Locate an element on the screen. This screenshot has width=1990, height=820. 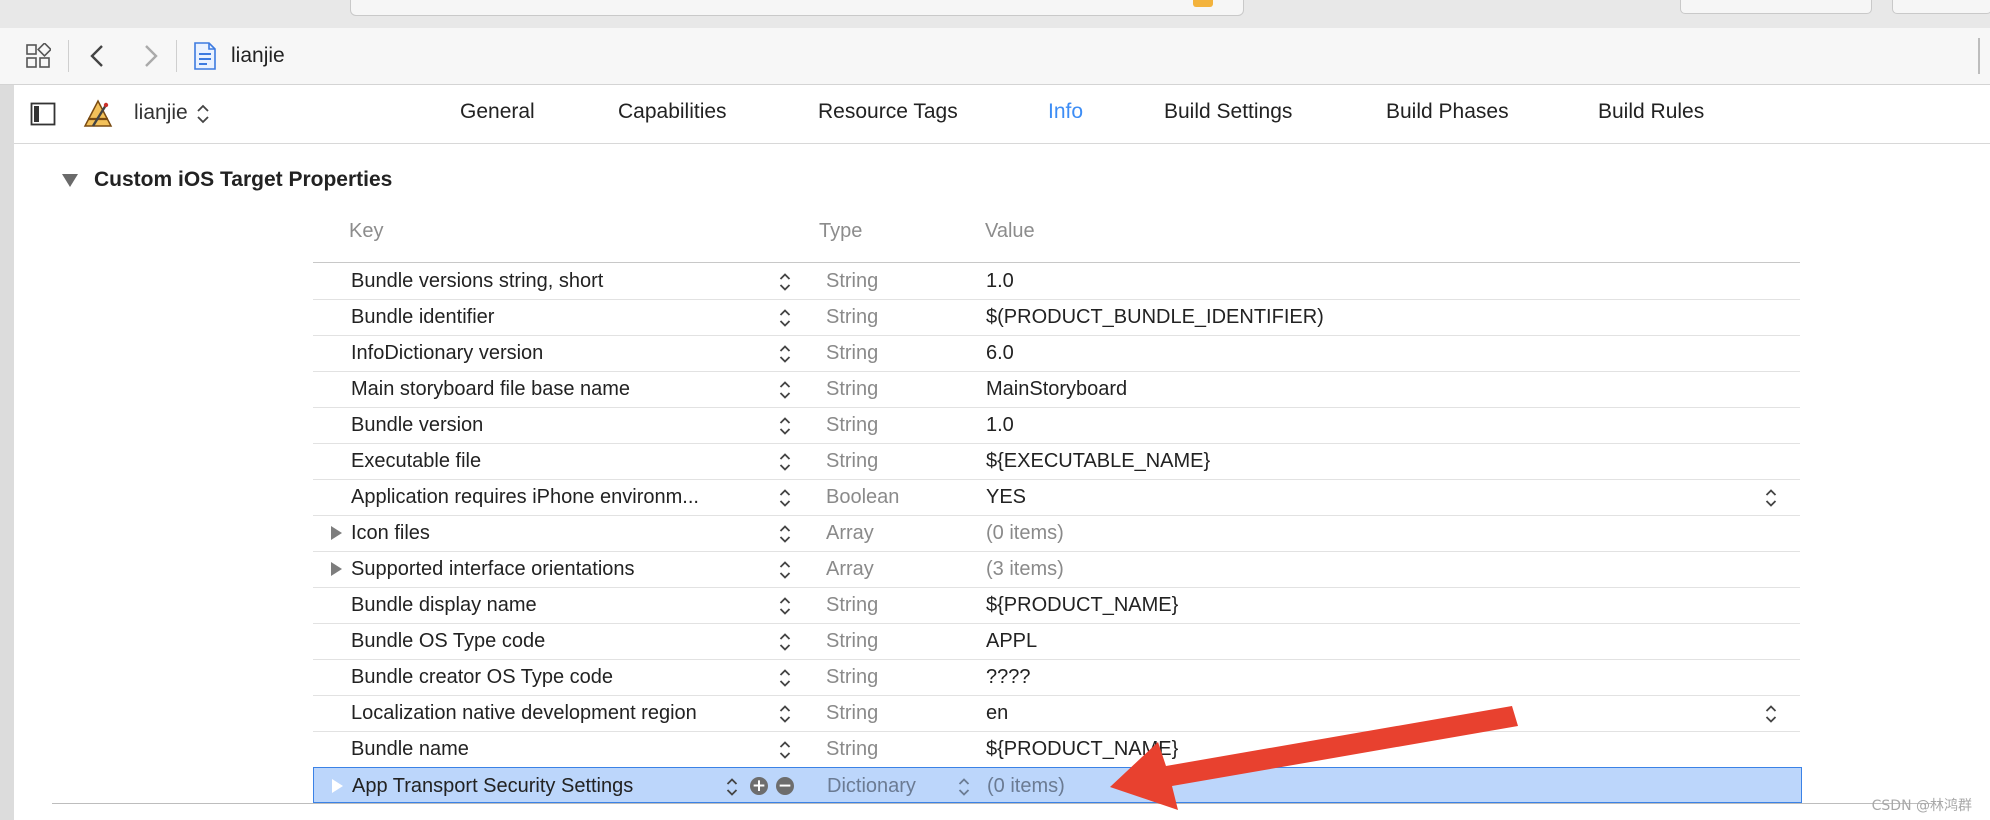
column-header-value: Value is located at coordinates (1010, 231).